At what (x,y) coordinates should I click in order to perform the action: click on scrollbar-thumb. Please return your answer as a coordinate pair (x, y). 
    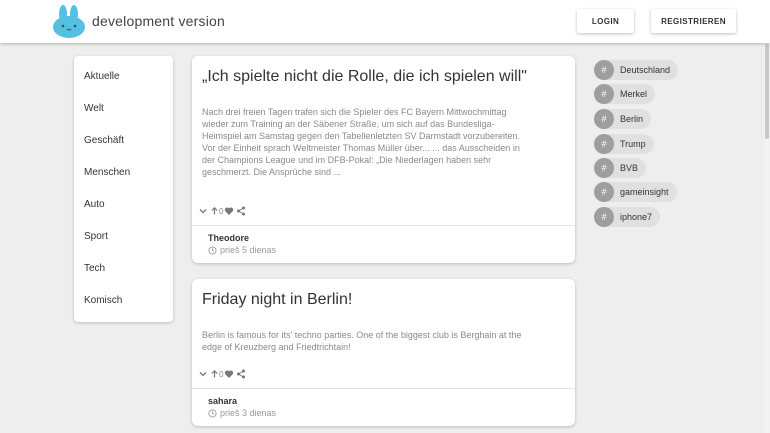
    Looking at the image, I should click on (767, 91).